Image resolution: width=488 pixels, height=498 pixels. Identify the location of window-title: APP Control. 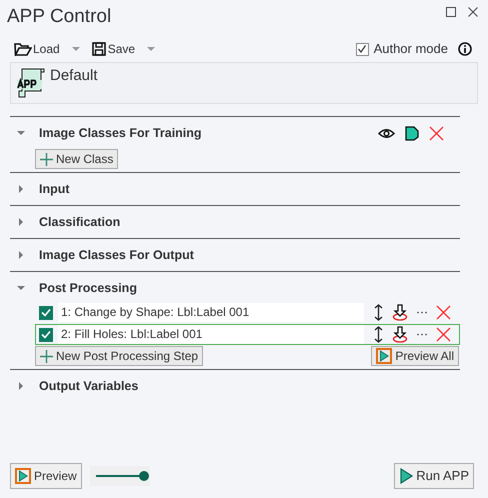
(59, 17).